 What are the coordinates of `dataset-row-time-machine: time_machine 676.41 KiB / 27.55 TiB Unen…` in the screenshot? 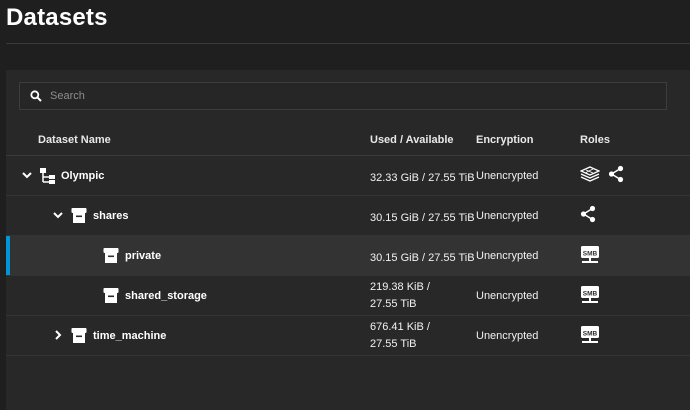 It's located at (348, 336).